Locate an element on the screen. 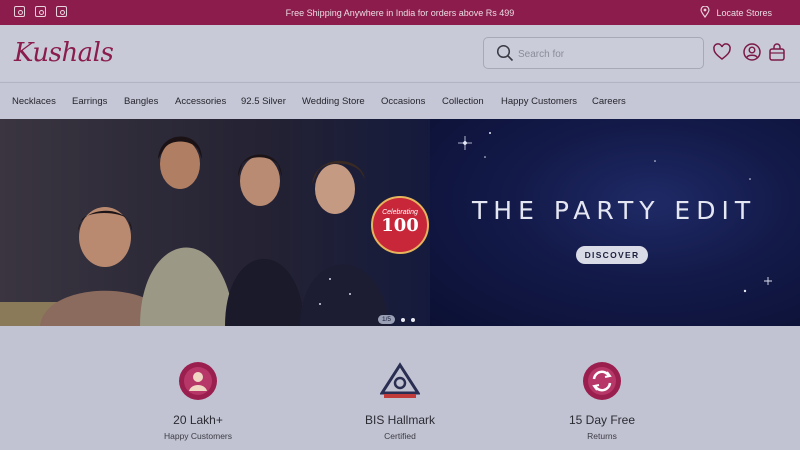 Image resolution: width=800 pixels, height=450 pixels. nav-collection: Collection is located at coordinates (463, 101).